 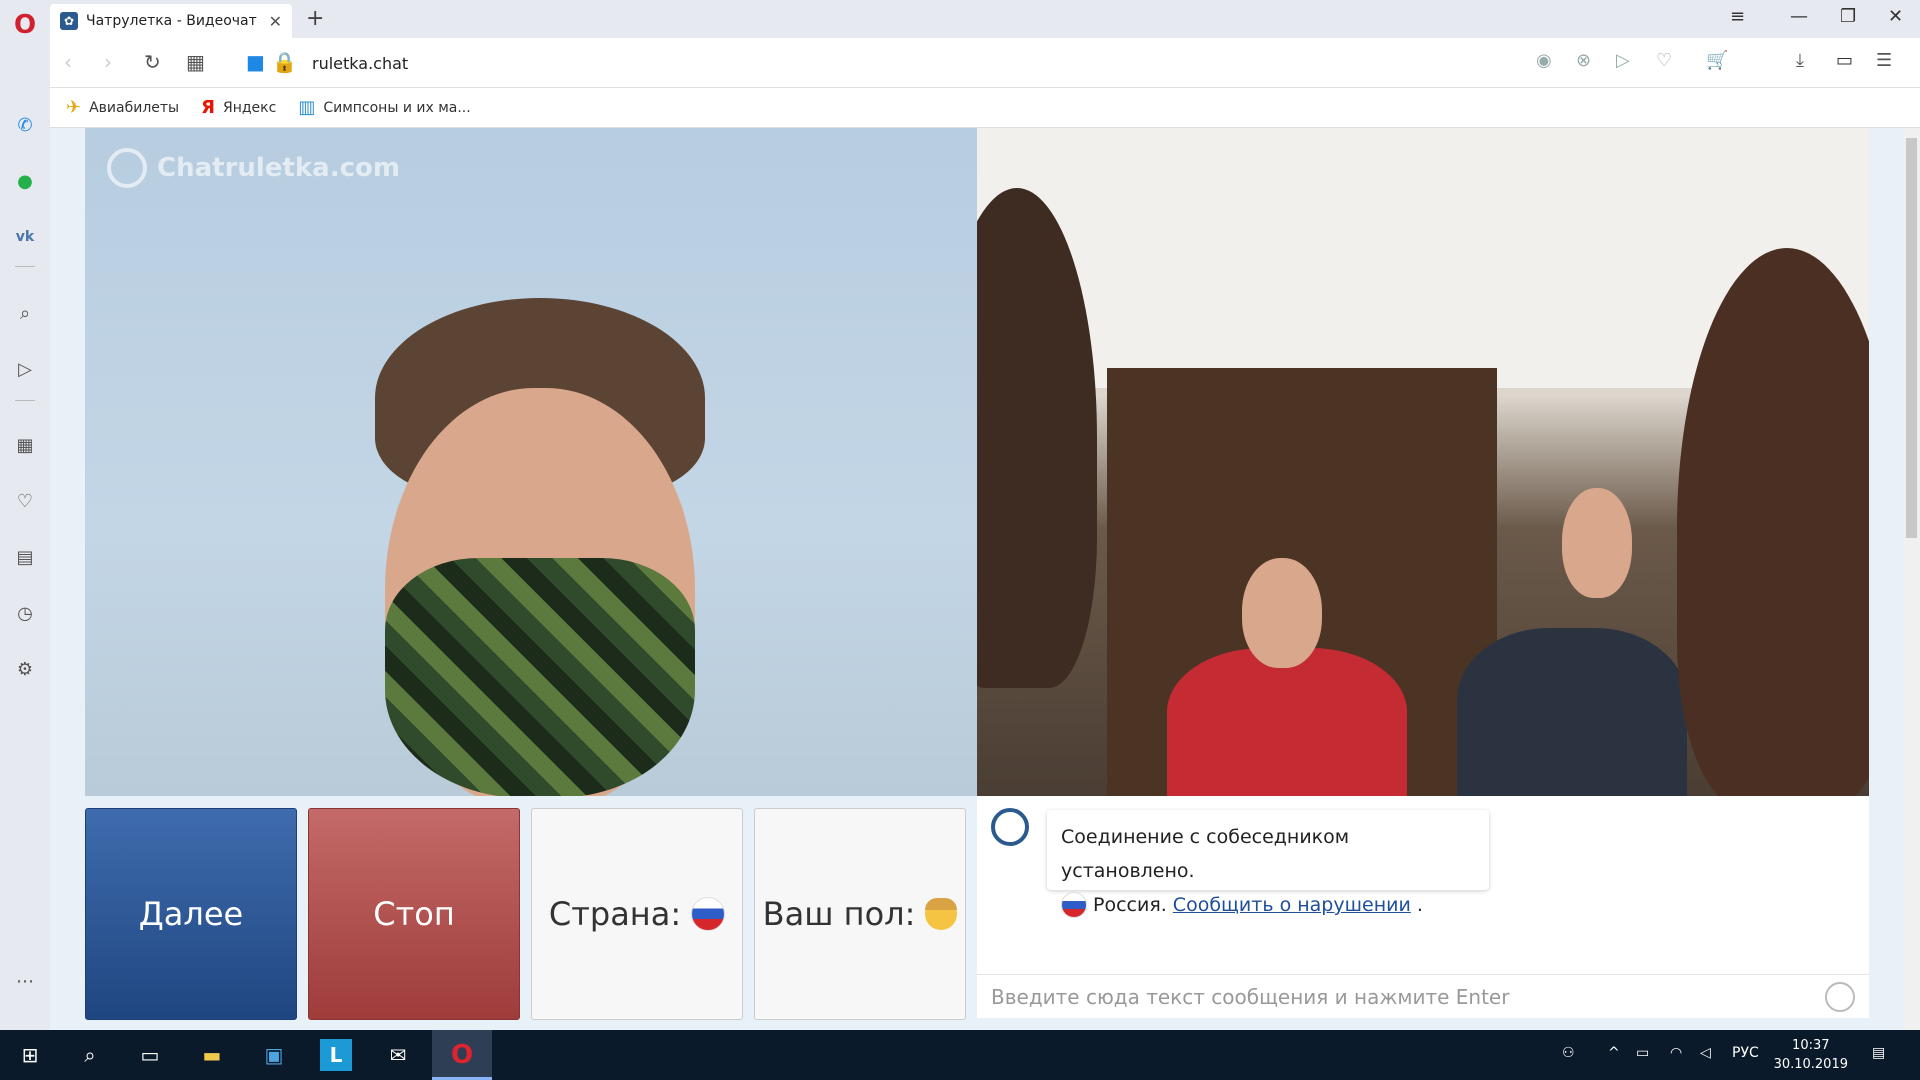 What do you see at coordinates (1419, 905) in the screenshot?
I see `trailing-period: .` at bounding box center [1419, 905].